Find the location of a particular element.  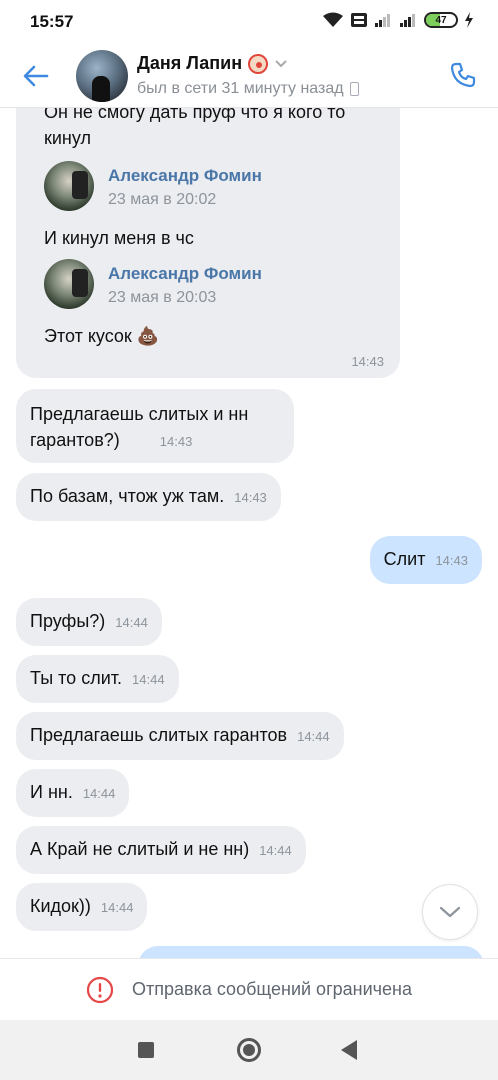

signal-icon is located at coordinates (382, 20).